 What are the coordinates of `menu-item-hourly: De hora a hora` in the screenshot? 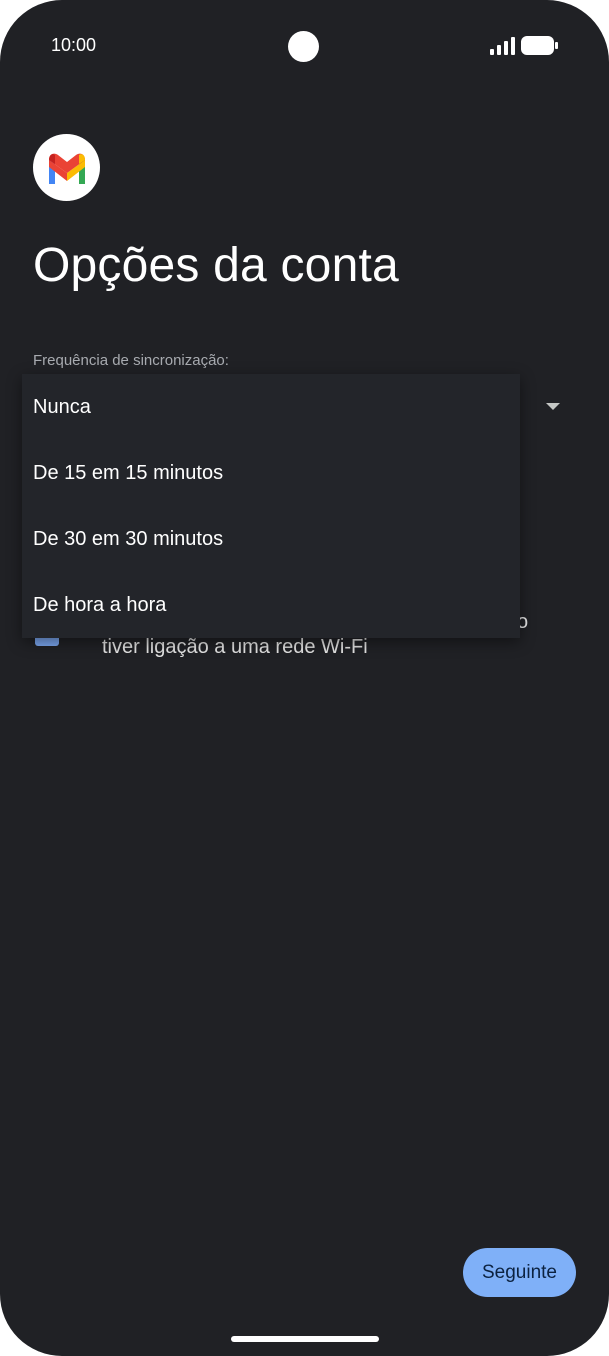 It's located at (268, 605).